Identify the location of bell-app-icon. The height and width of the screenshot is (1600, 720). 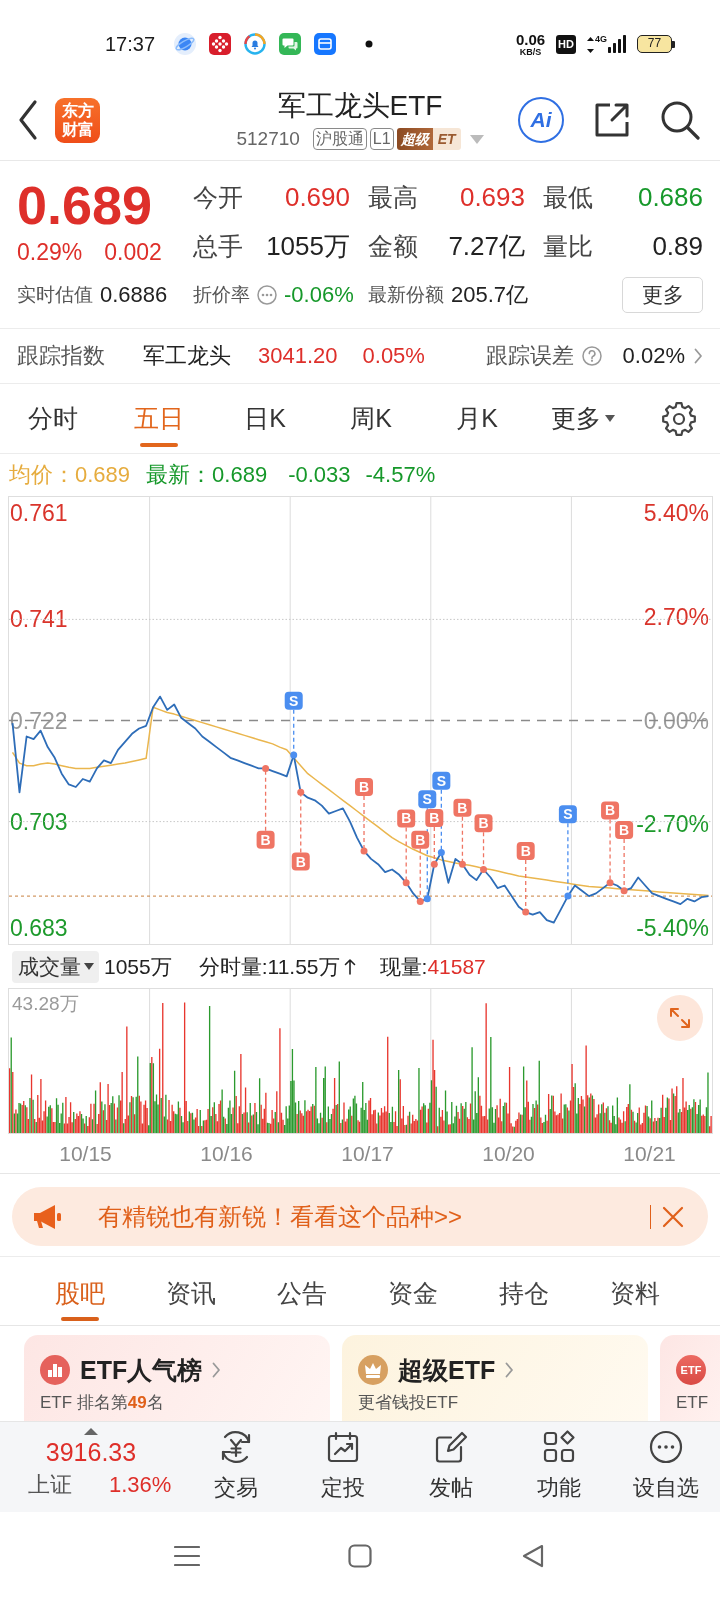
(255, 44).